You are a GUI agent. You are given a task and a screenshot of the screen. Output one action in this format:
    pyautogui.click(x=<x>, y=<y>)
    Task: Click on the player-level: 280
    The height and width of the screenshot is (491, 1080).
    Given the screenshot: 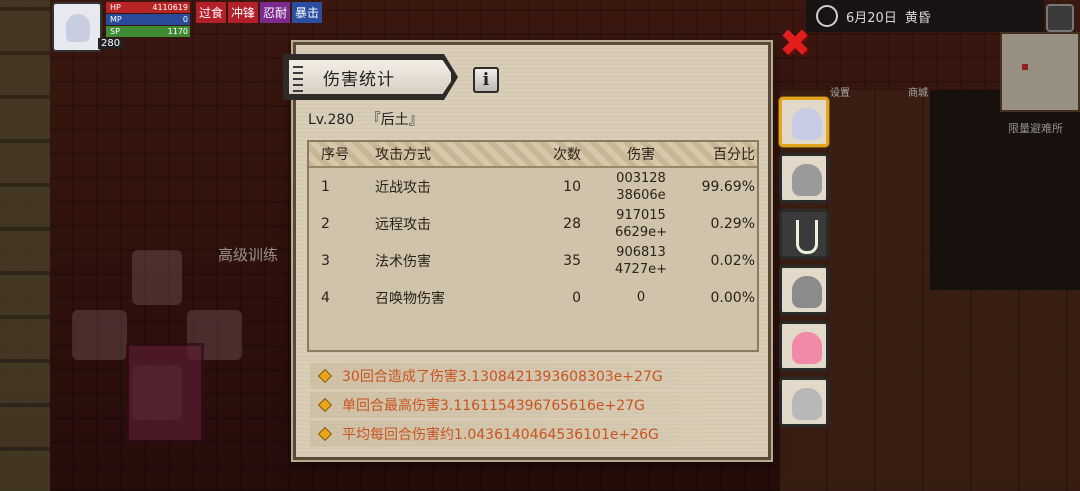 What is the action you would take?
    pyautogui.click(x=111, y=43)
    